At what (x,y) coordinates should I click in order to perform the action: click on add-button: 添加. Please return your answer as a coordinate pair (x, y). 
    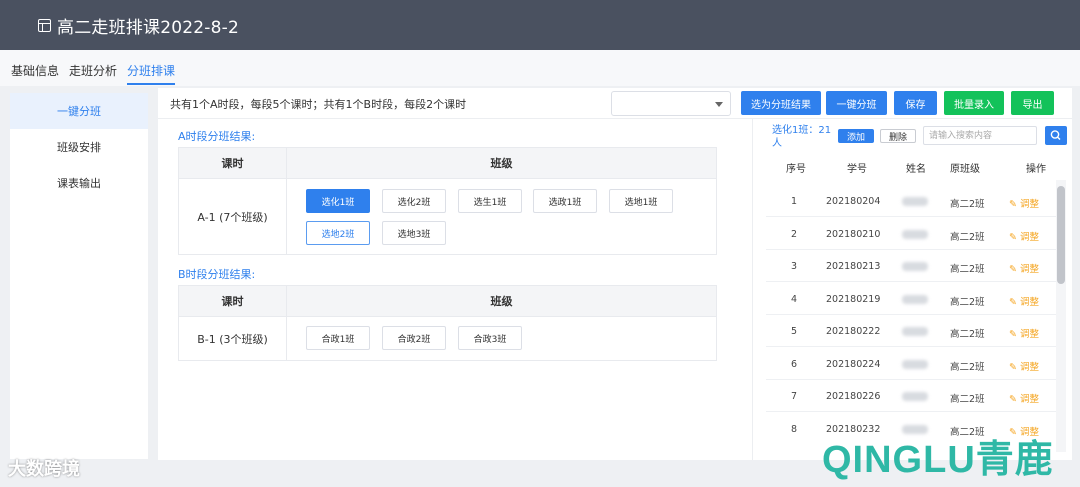
    Looking at the image, I should click on (856, 136).